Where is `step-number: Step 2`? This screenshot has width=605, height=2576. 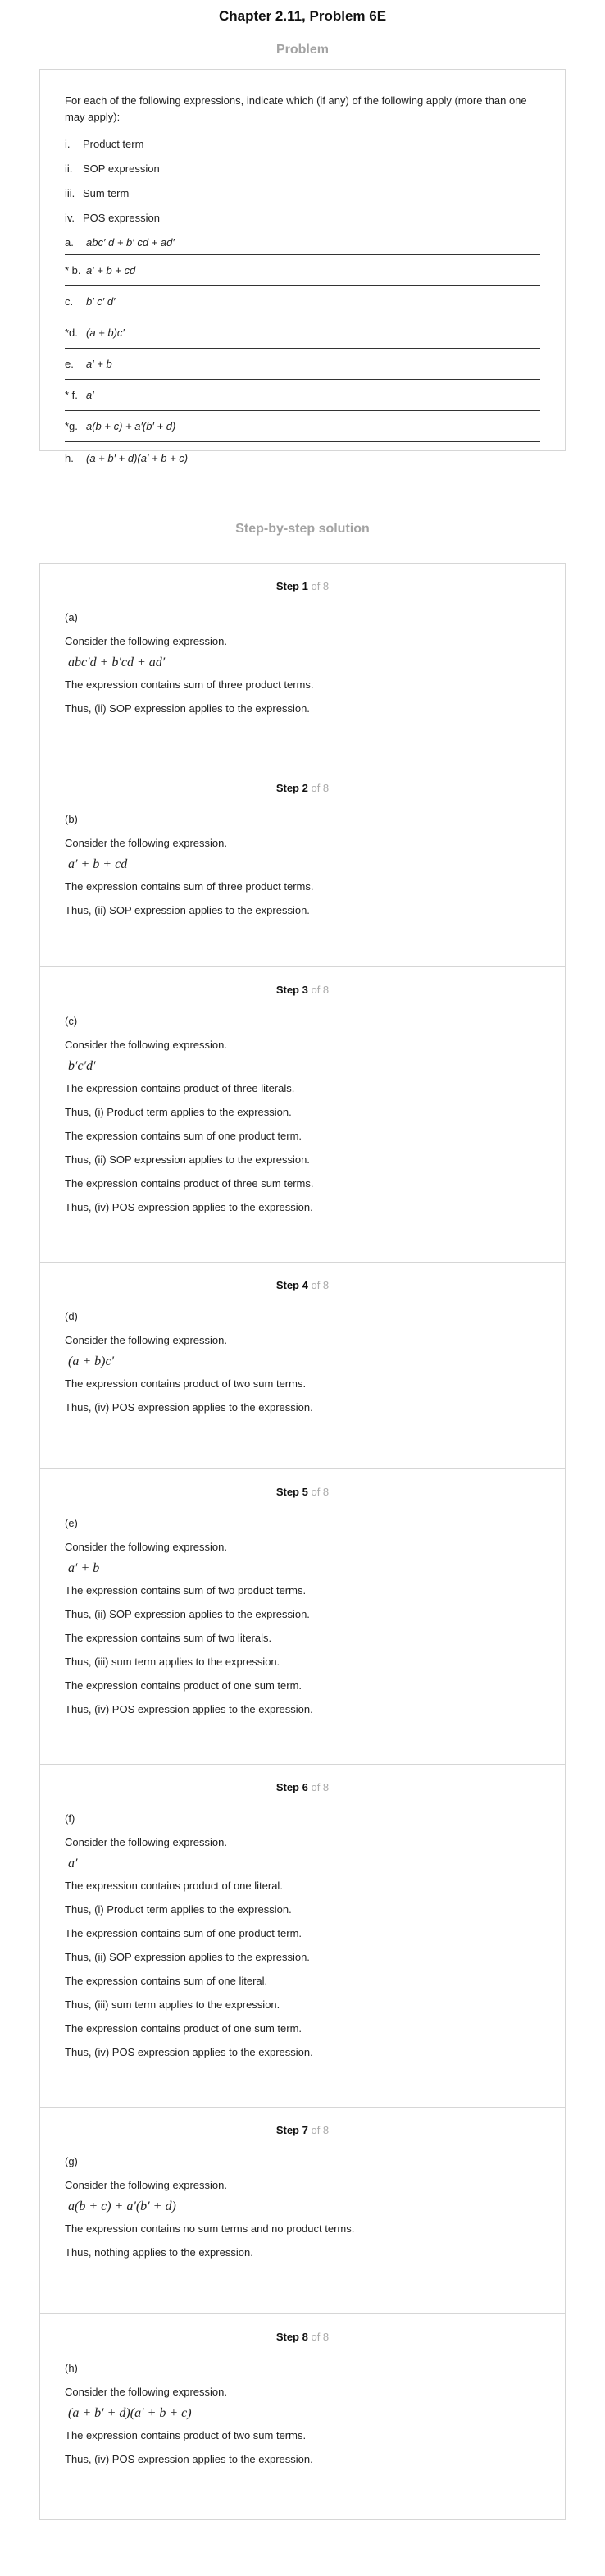 step-number: Step 2 is located at coordinates (291, 788).